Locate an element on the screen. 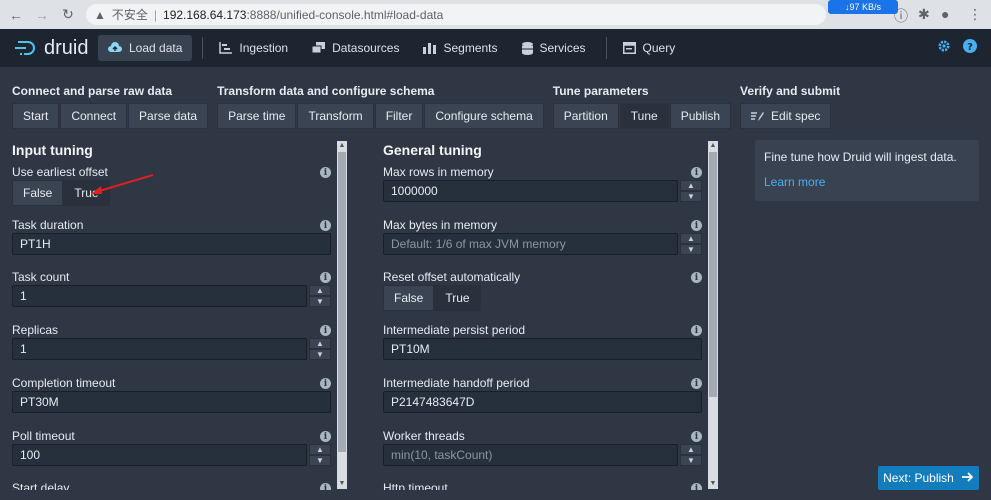 Image resolution: width=991 pixels, height=500 pixels. max-rows-stepper: ▲ ▼ is located at coordinates (691, 191).